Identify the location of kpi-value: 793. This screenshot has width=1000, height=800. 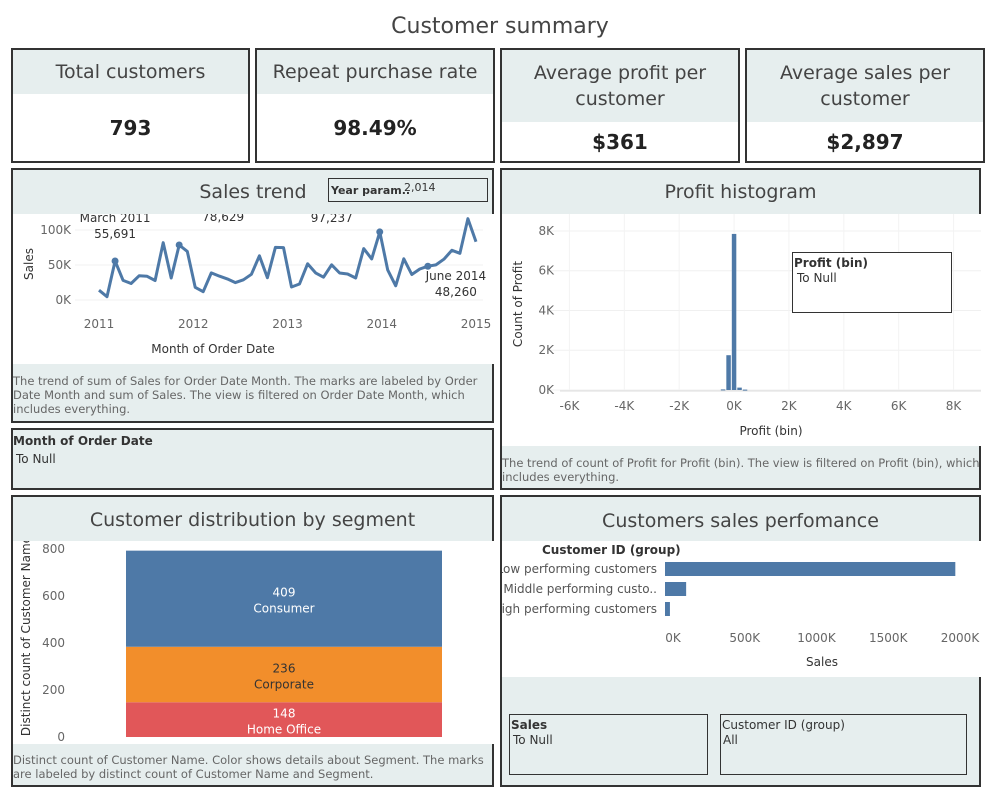
(130, 128).